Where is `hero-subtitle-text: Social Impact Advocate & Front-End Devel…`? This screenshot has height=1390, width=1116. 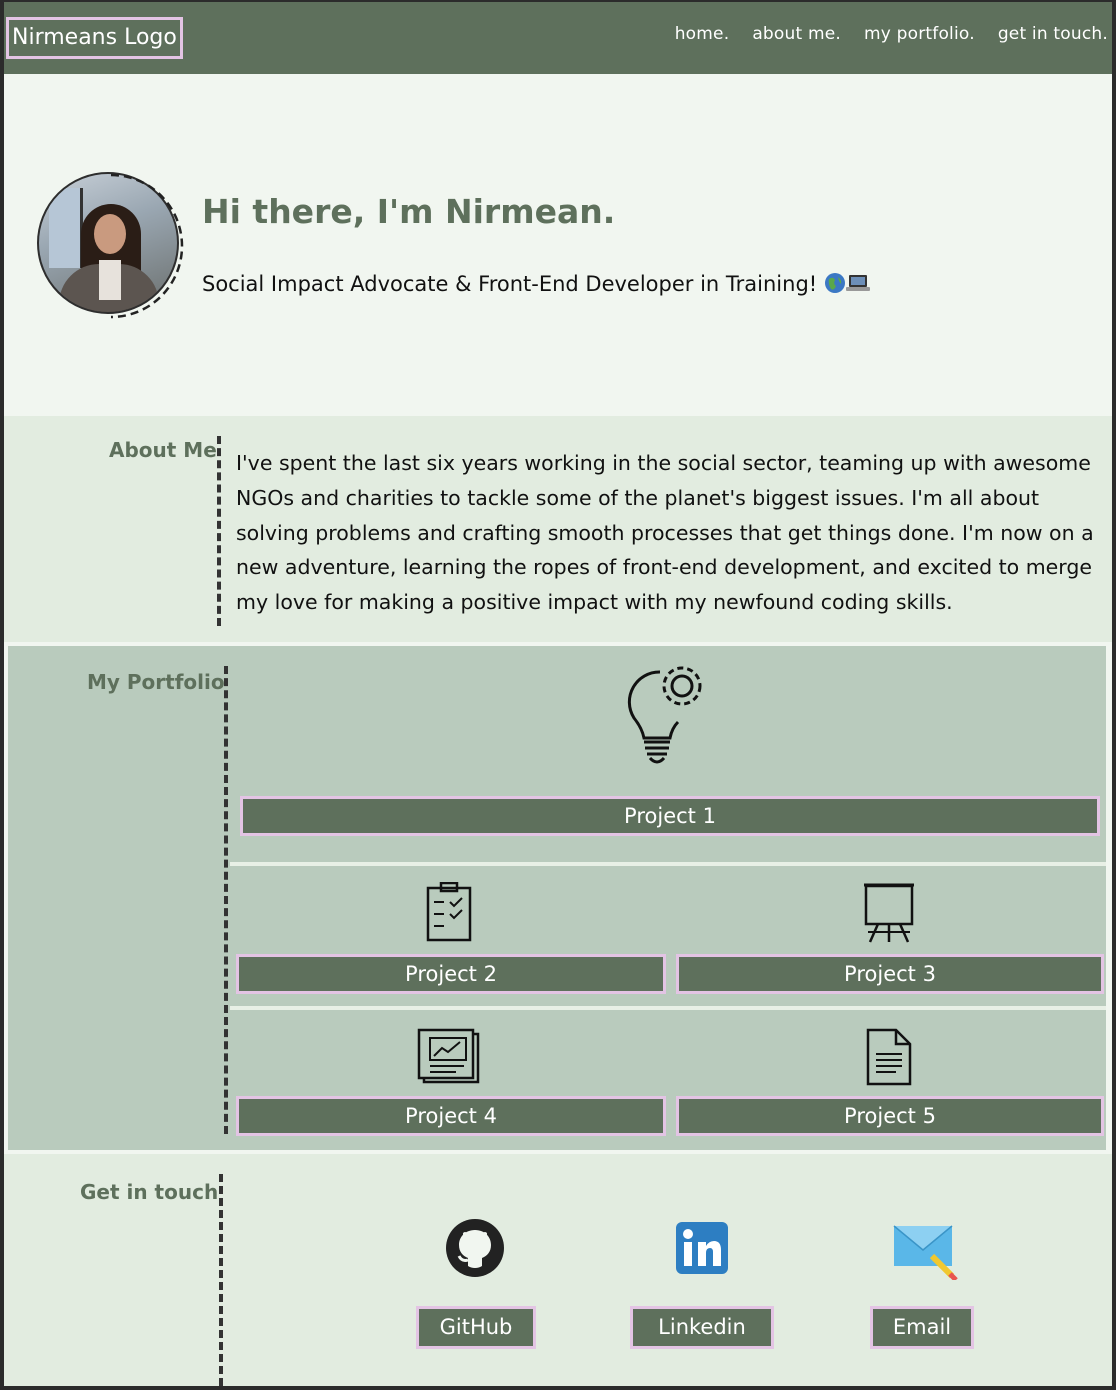
hero-subtitle-text: Social Impact Advocate & Front-End Devel… is located at coordinates (510, 284).